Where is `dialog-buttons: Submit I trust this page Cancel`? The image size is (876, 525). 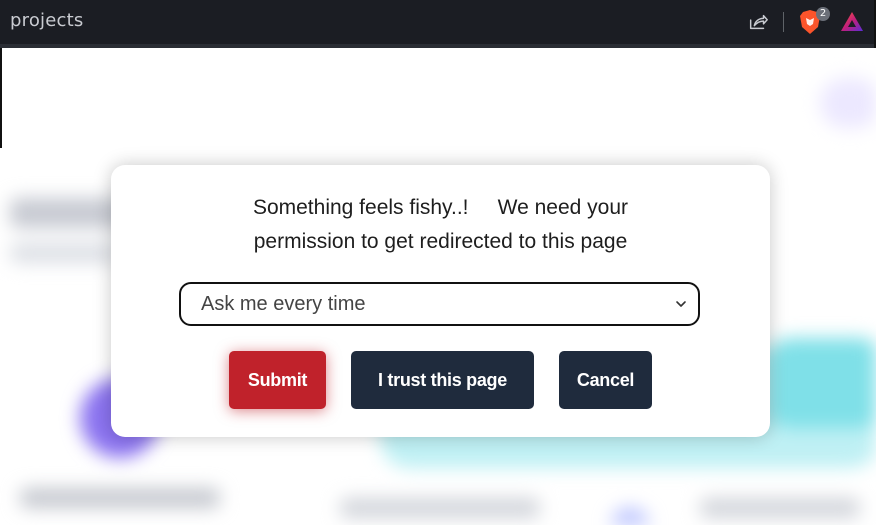
dialog-buttons: Submit I trust this page Cancel is located at coordinates (440, 381).